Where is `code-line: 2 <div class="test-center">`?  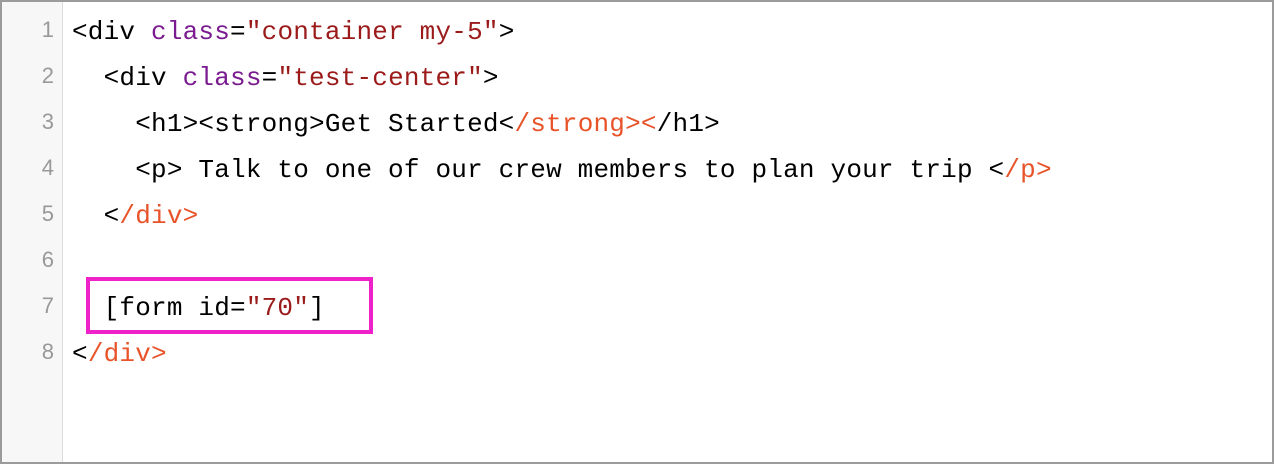 code-line: 2 <div class="test-center"> is located at coordinates (637, 80).